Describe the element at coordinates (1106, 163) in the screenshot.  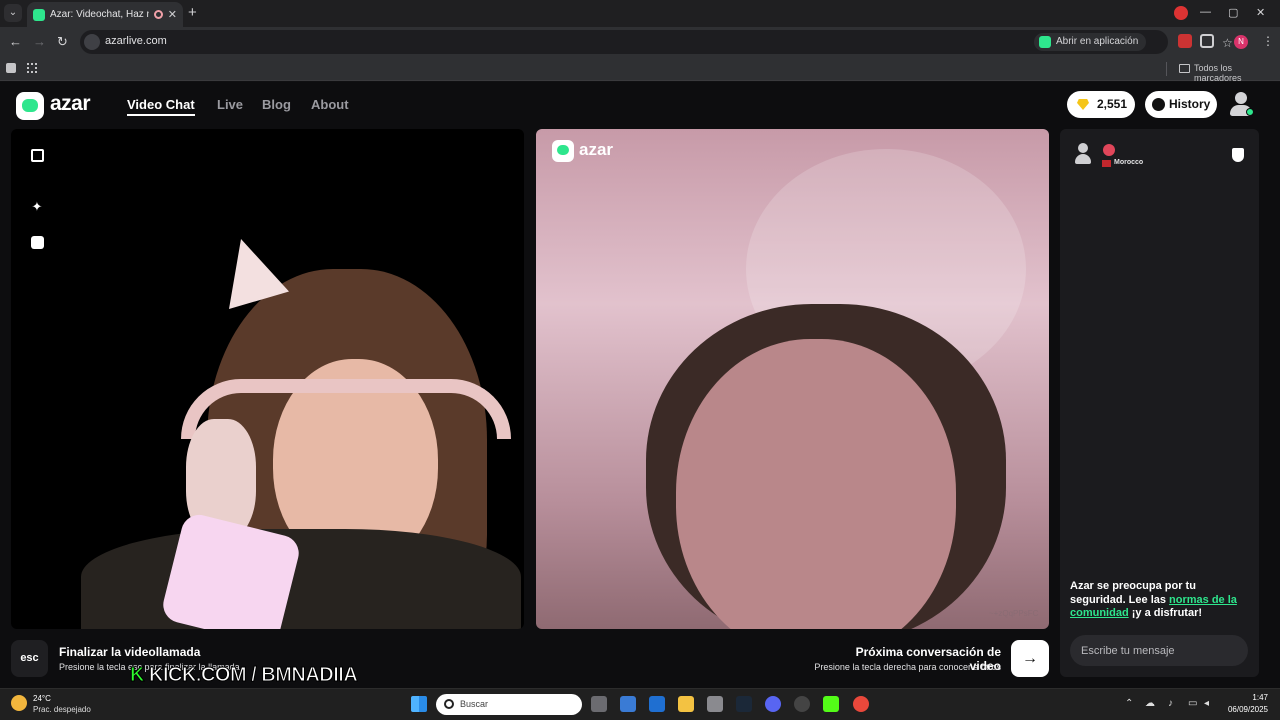
I see `morocco-flag-icon` at that location.